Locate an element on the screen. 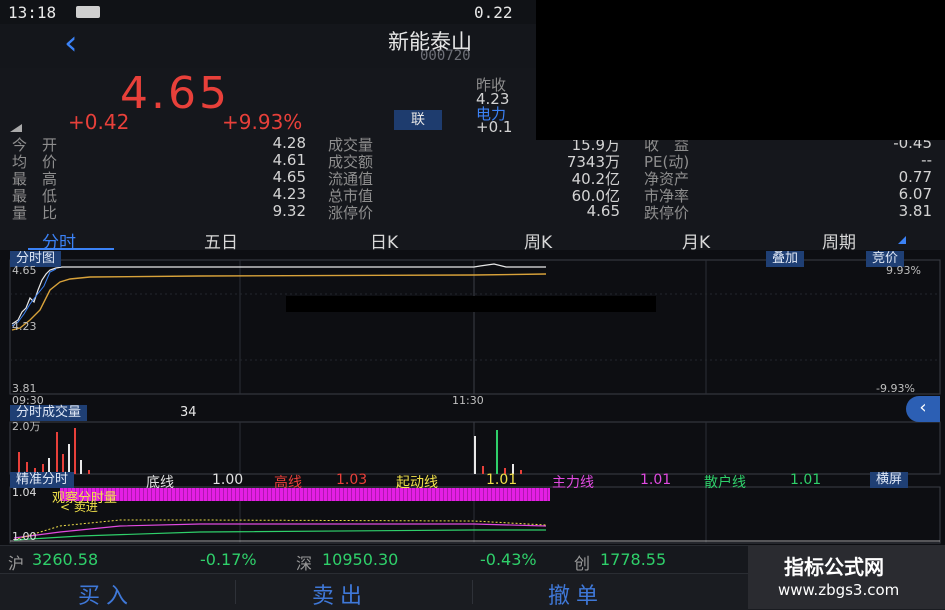 Image resolution: width=945 pixels, height=610 pixels. volume-current: 34 is located at coordinates (188, 412).